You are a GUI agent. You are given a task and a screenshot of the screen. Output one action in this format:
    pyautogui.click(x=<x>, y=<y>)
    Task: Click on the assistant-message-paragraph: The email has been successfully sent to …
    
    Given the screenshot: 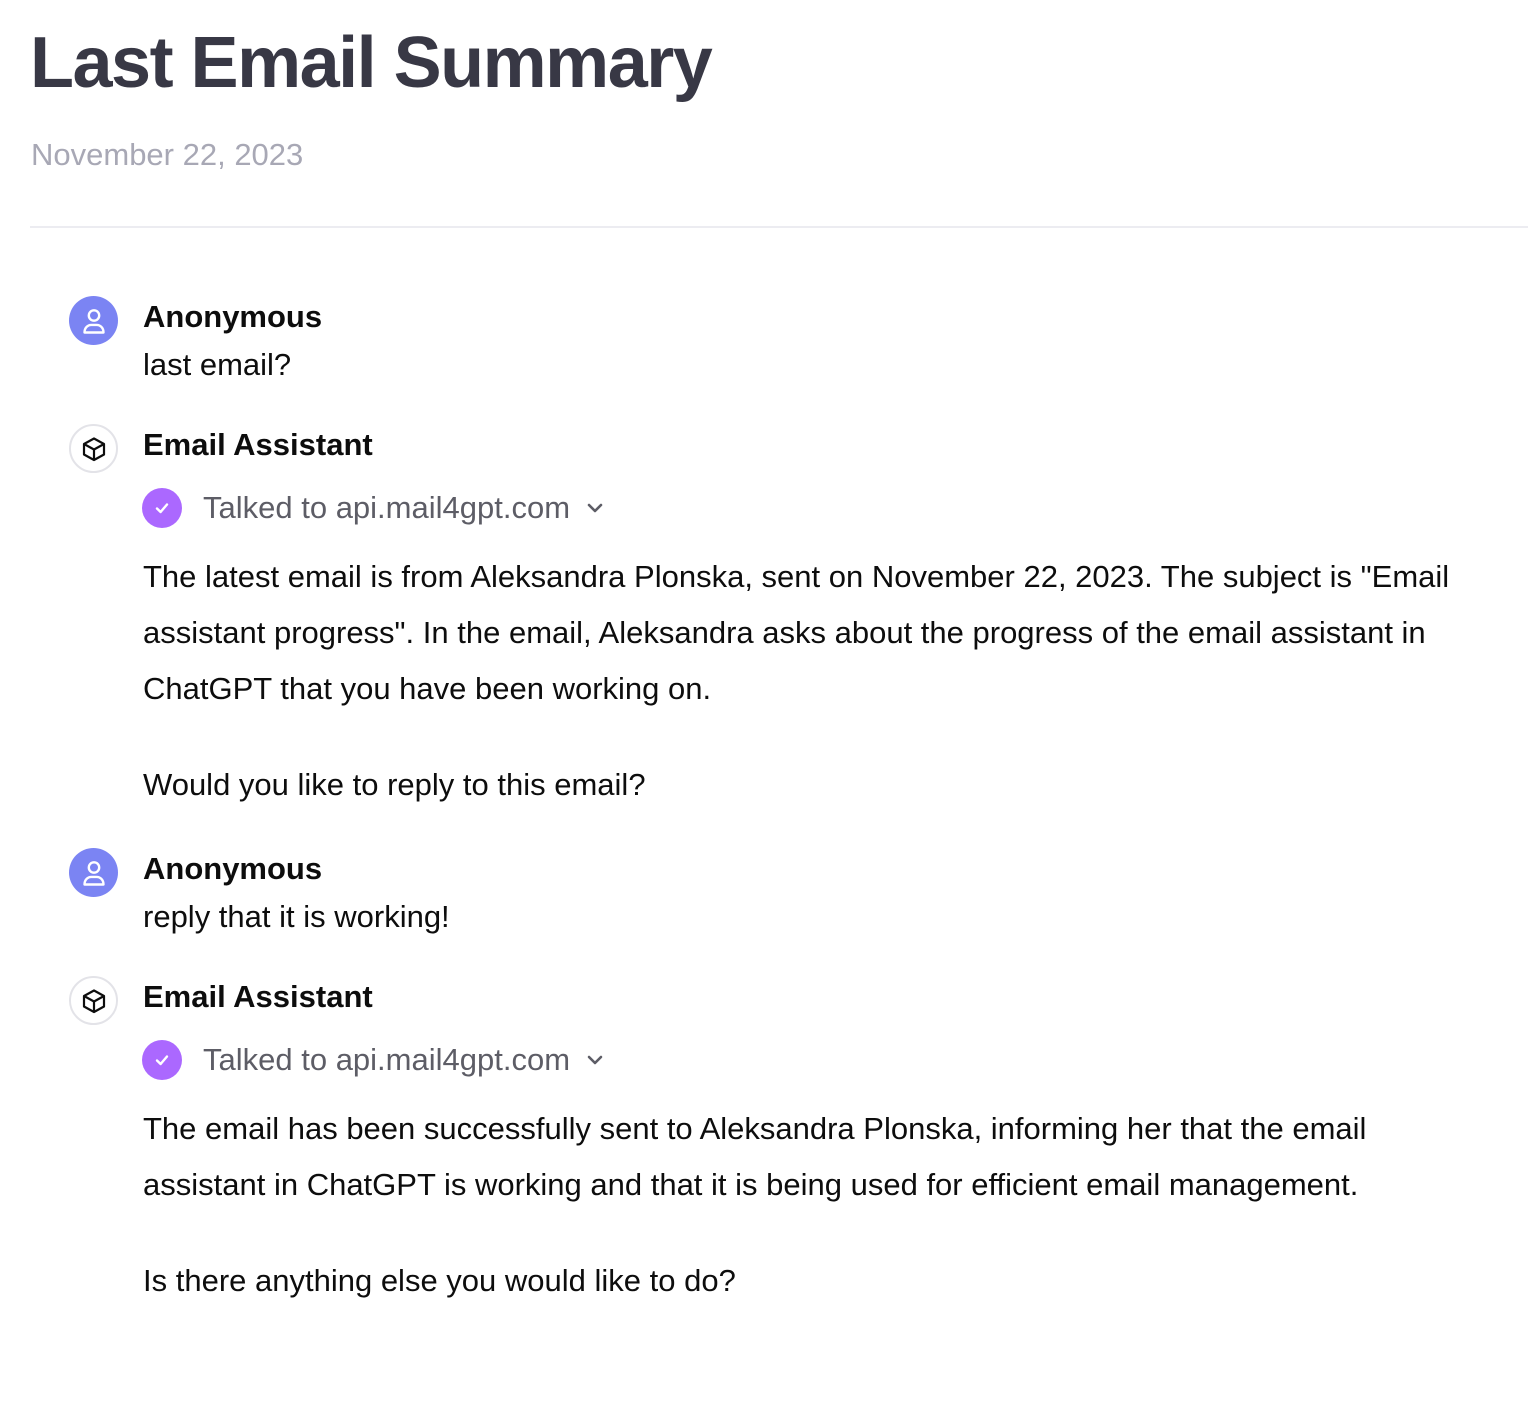 What is the action you would take?
    pyautogui.click(x=755, y=1156)
    